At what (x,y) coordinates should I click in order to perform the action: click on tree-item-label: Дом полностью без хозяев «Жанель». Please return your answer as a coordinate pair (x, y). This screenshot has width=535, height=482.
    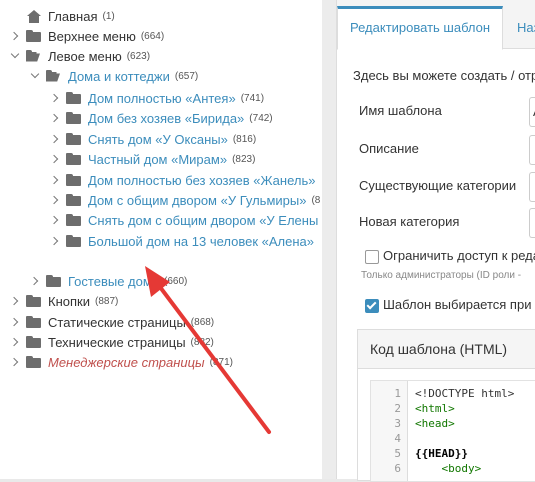
    Looking at the image, I should click on (201, 180).